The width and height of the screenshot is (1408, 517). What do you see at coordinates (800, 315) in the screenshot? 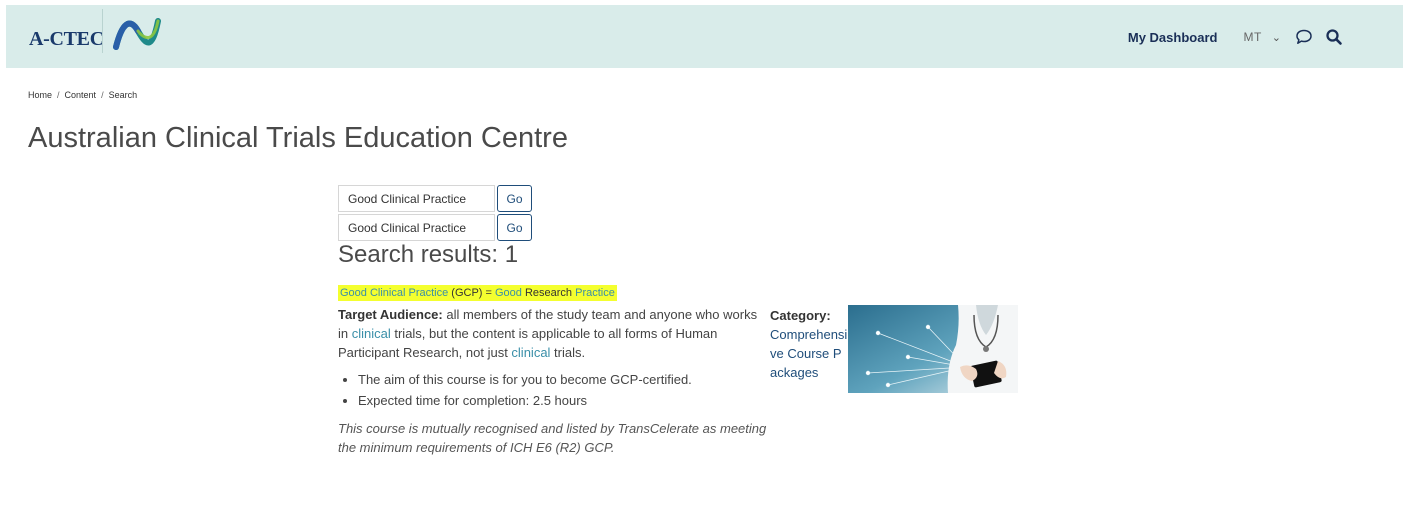
I see `category-label: Category:` at bounding box center [800, 315].